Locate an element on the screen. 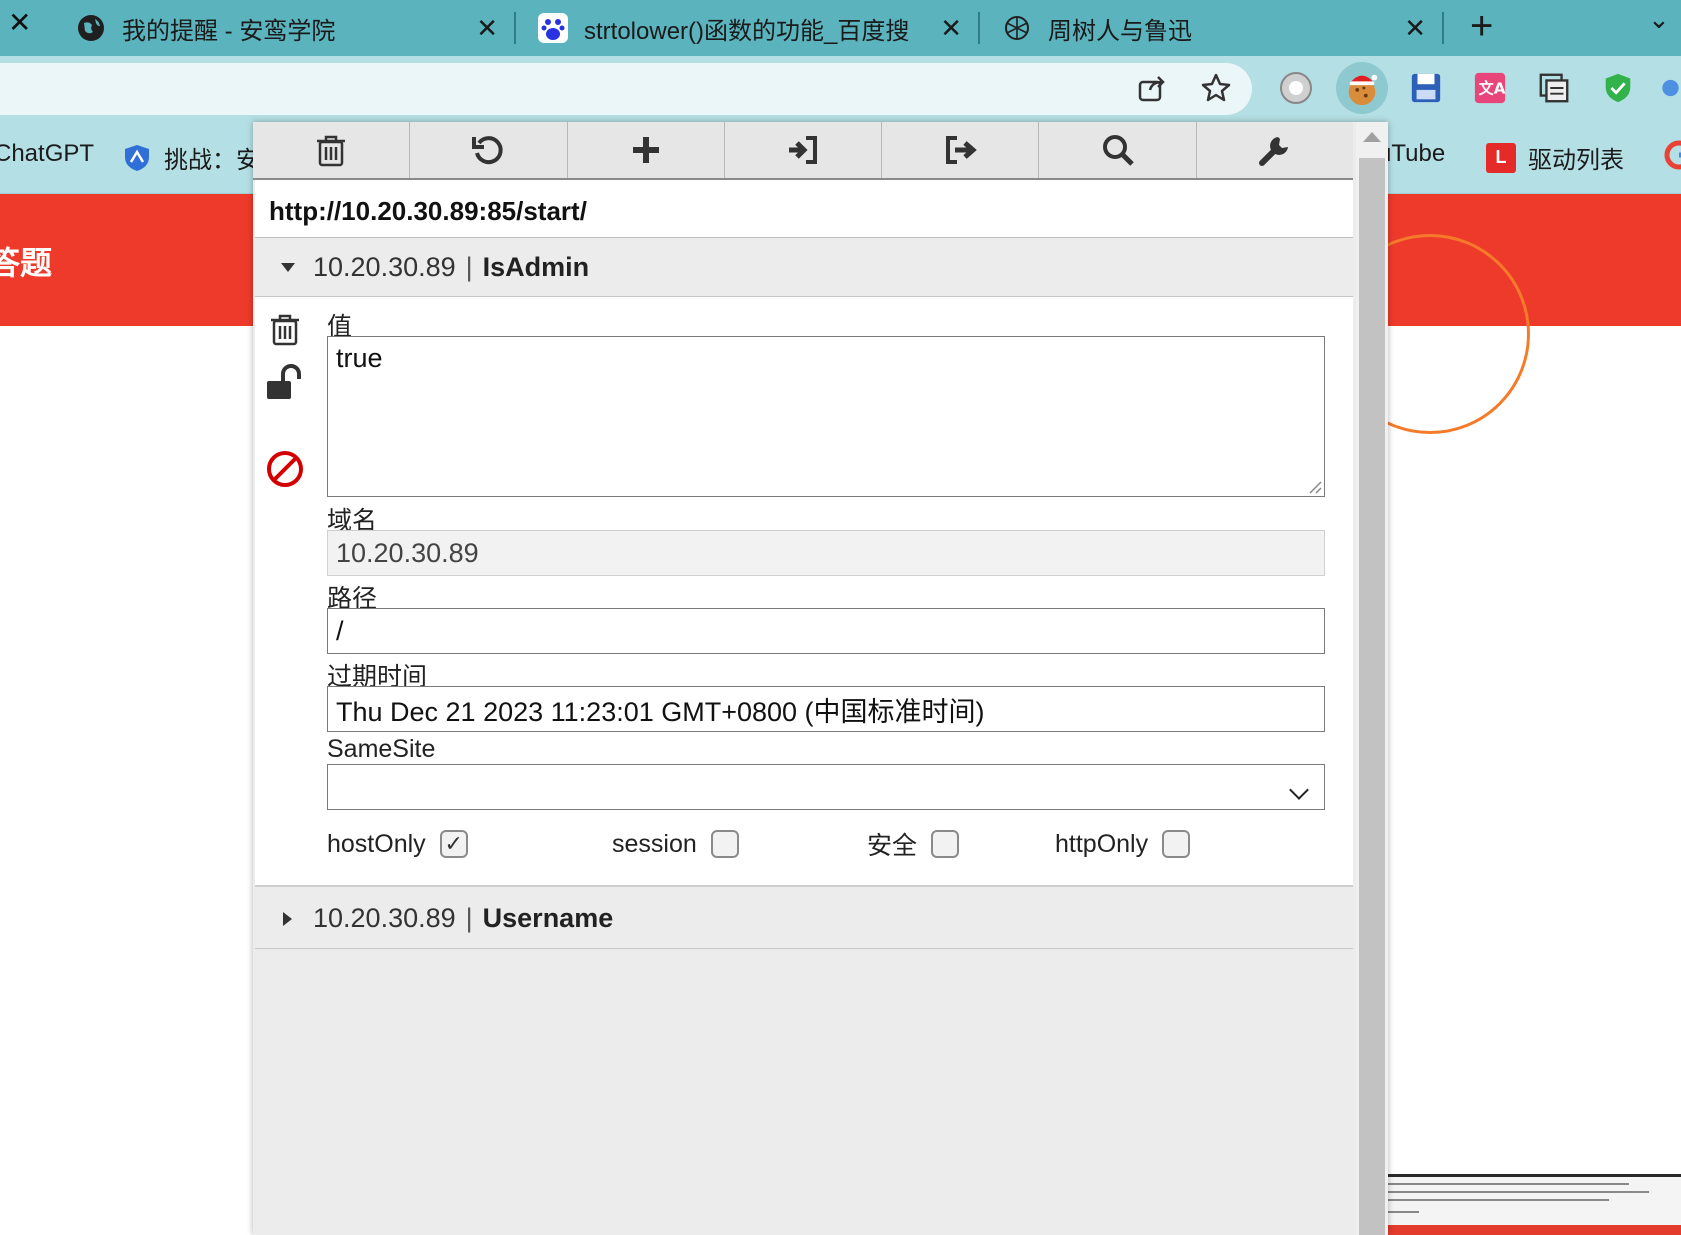 This screenshot has width=1681, height=1235. refresh-icon is located at coordinates (488, 150).